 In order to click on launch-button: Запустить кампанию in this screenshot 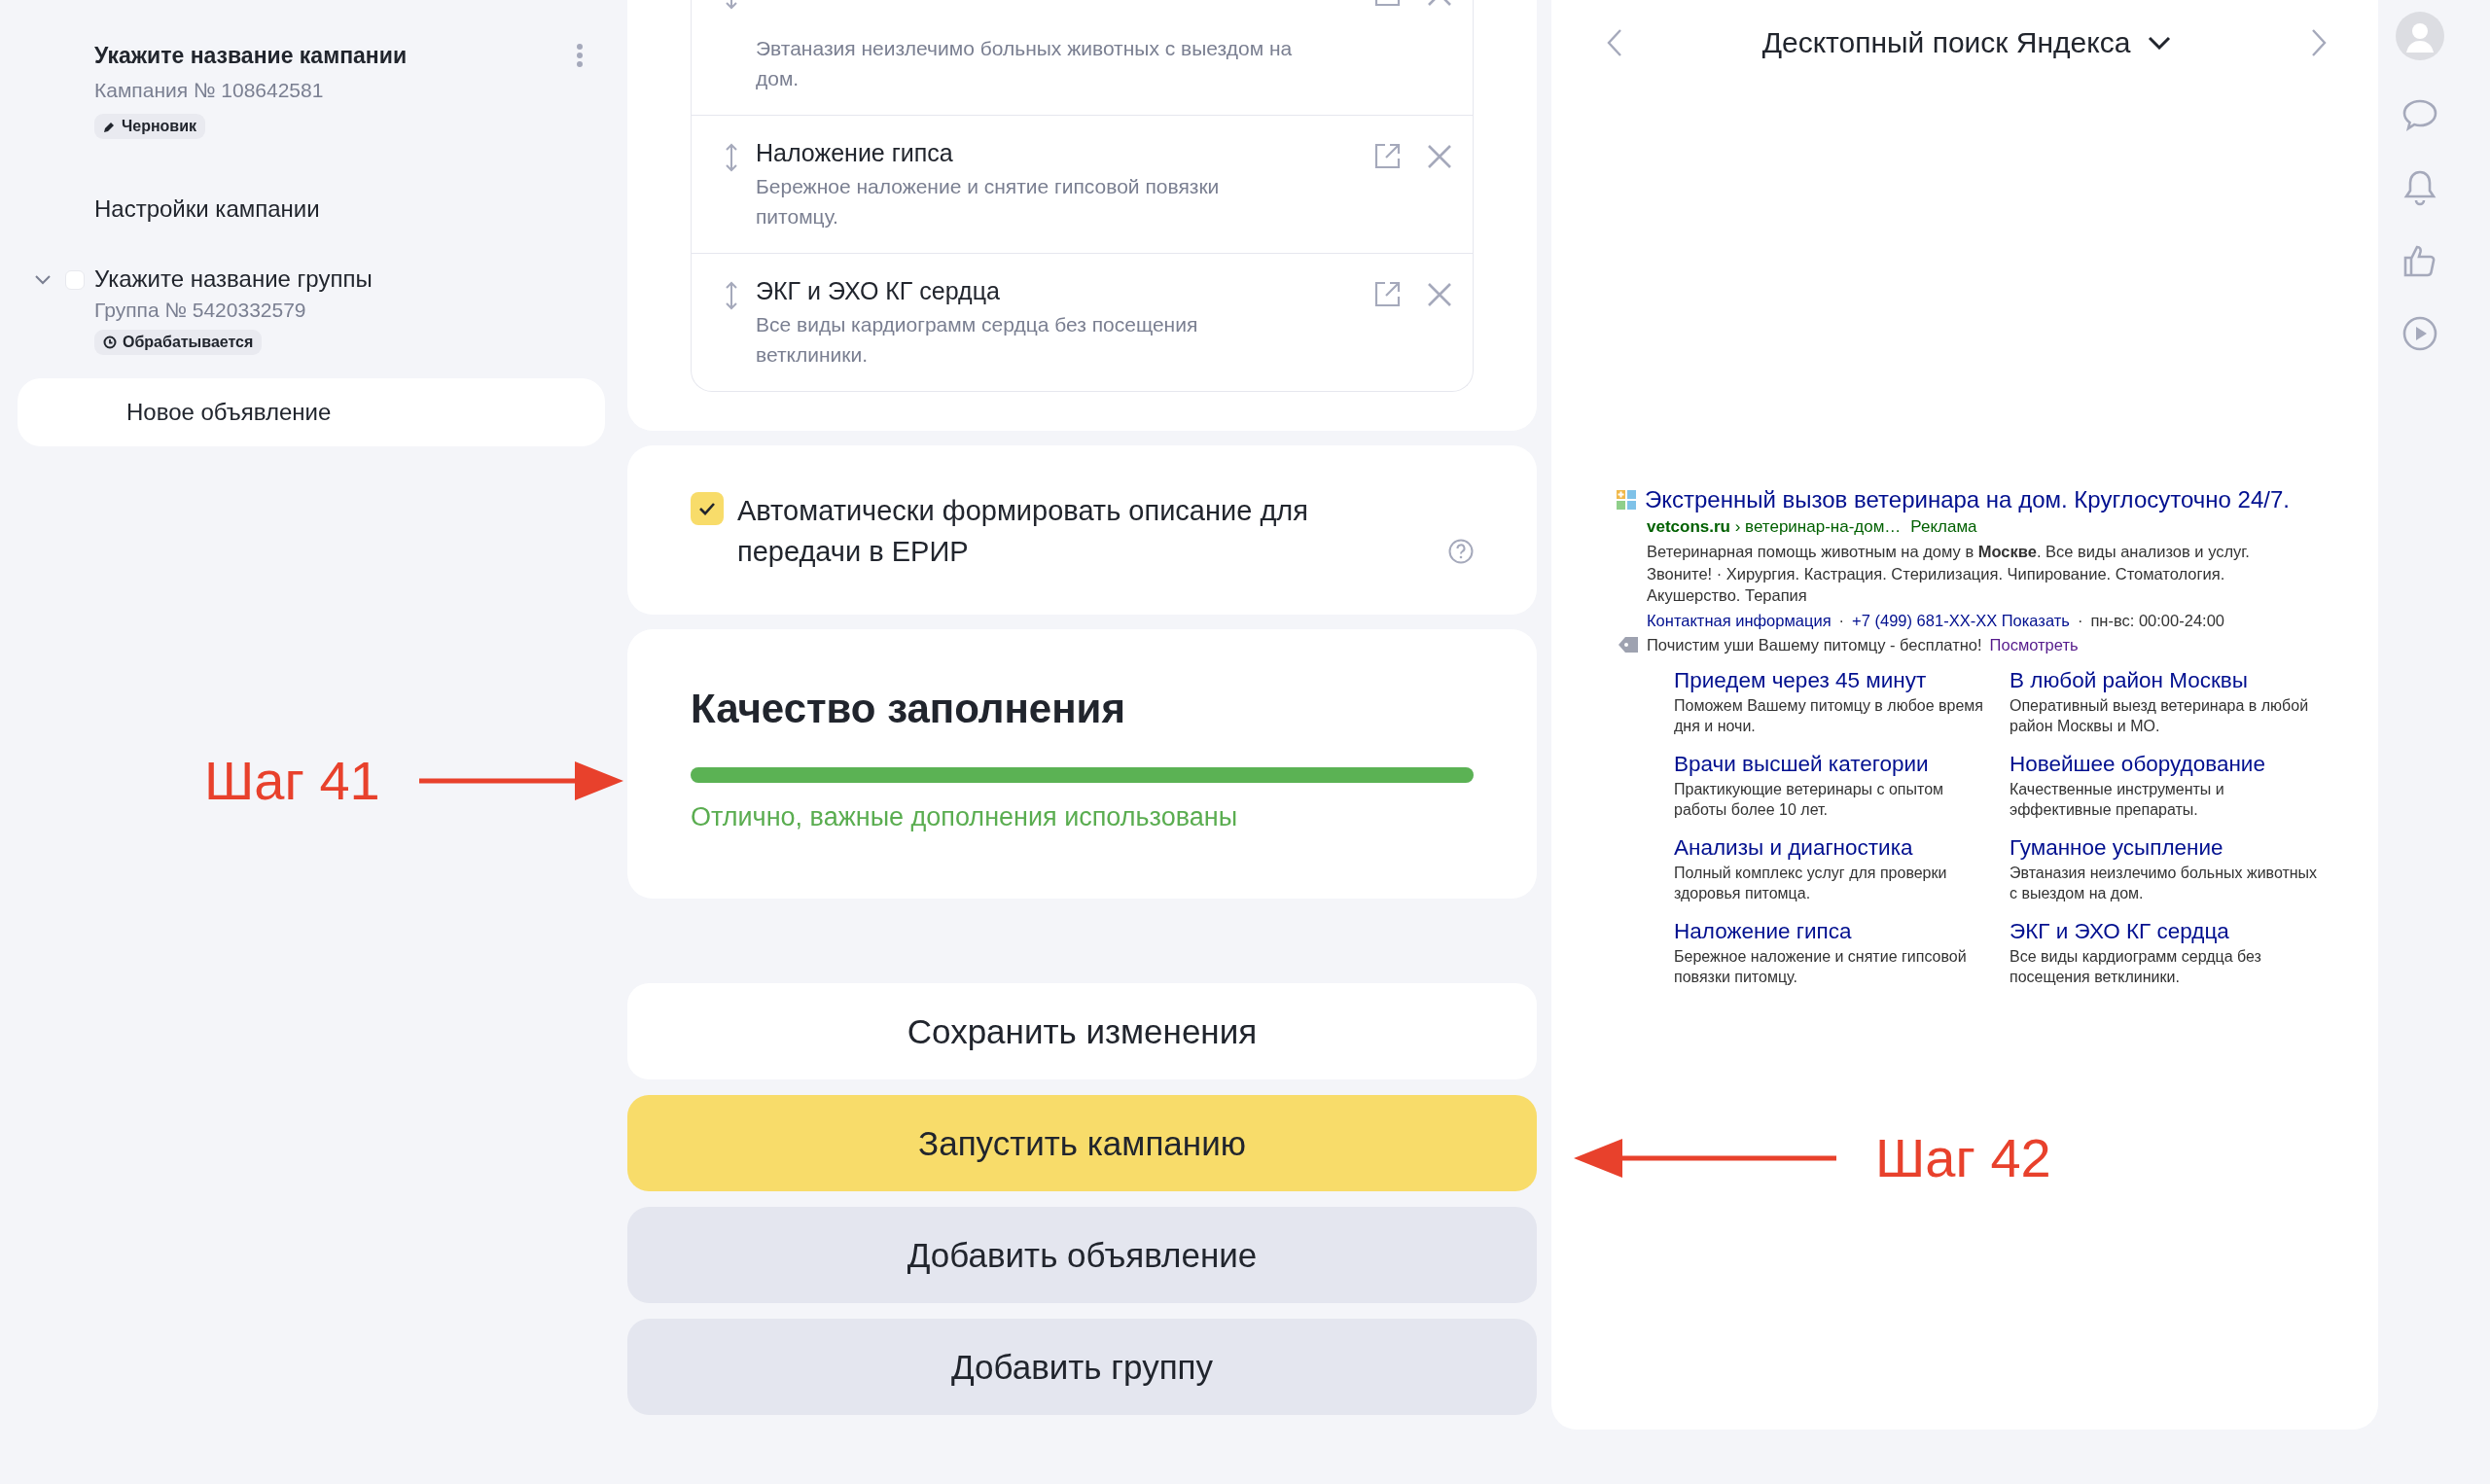, I will do `click(1082, 1143)`.